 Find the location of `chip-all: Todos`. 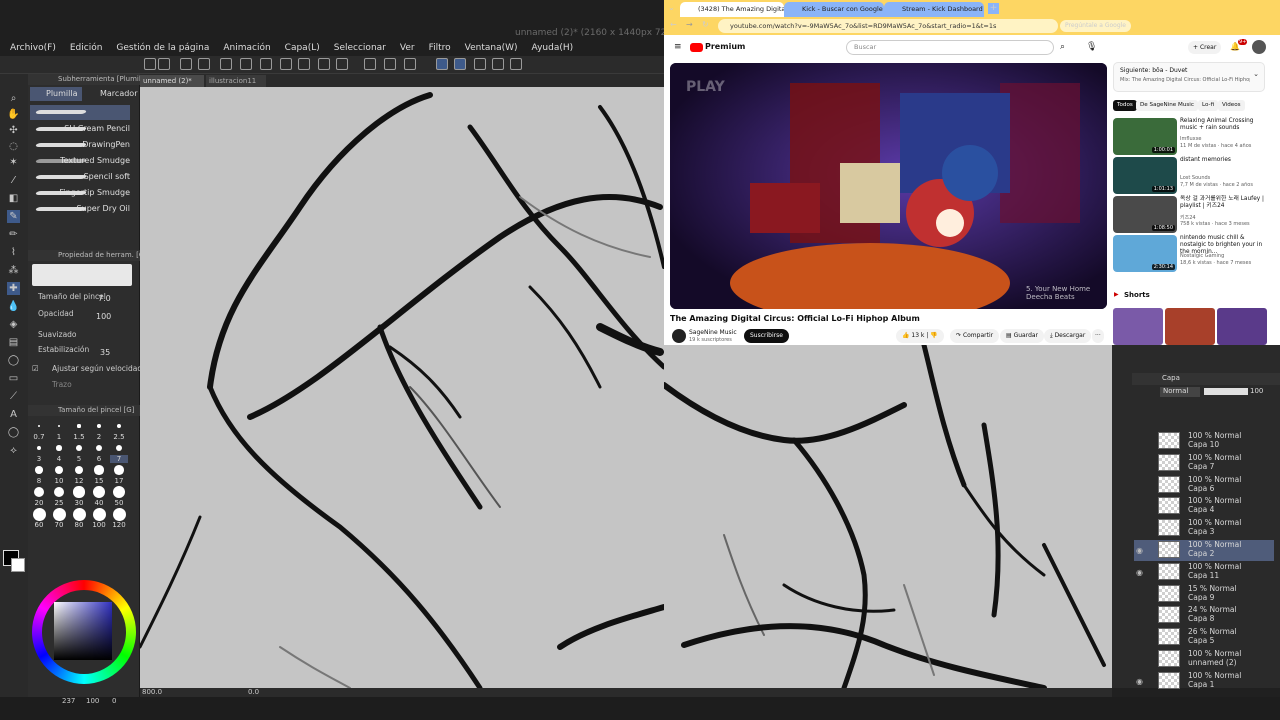

chip-all: Todos is located at coordinates (1125, 105).